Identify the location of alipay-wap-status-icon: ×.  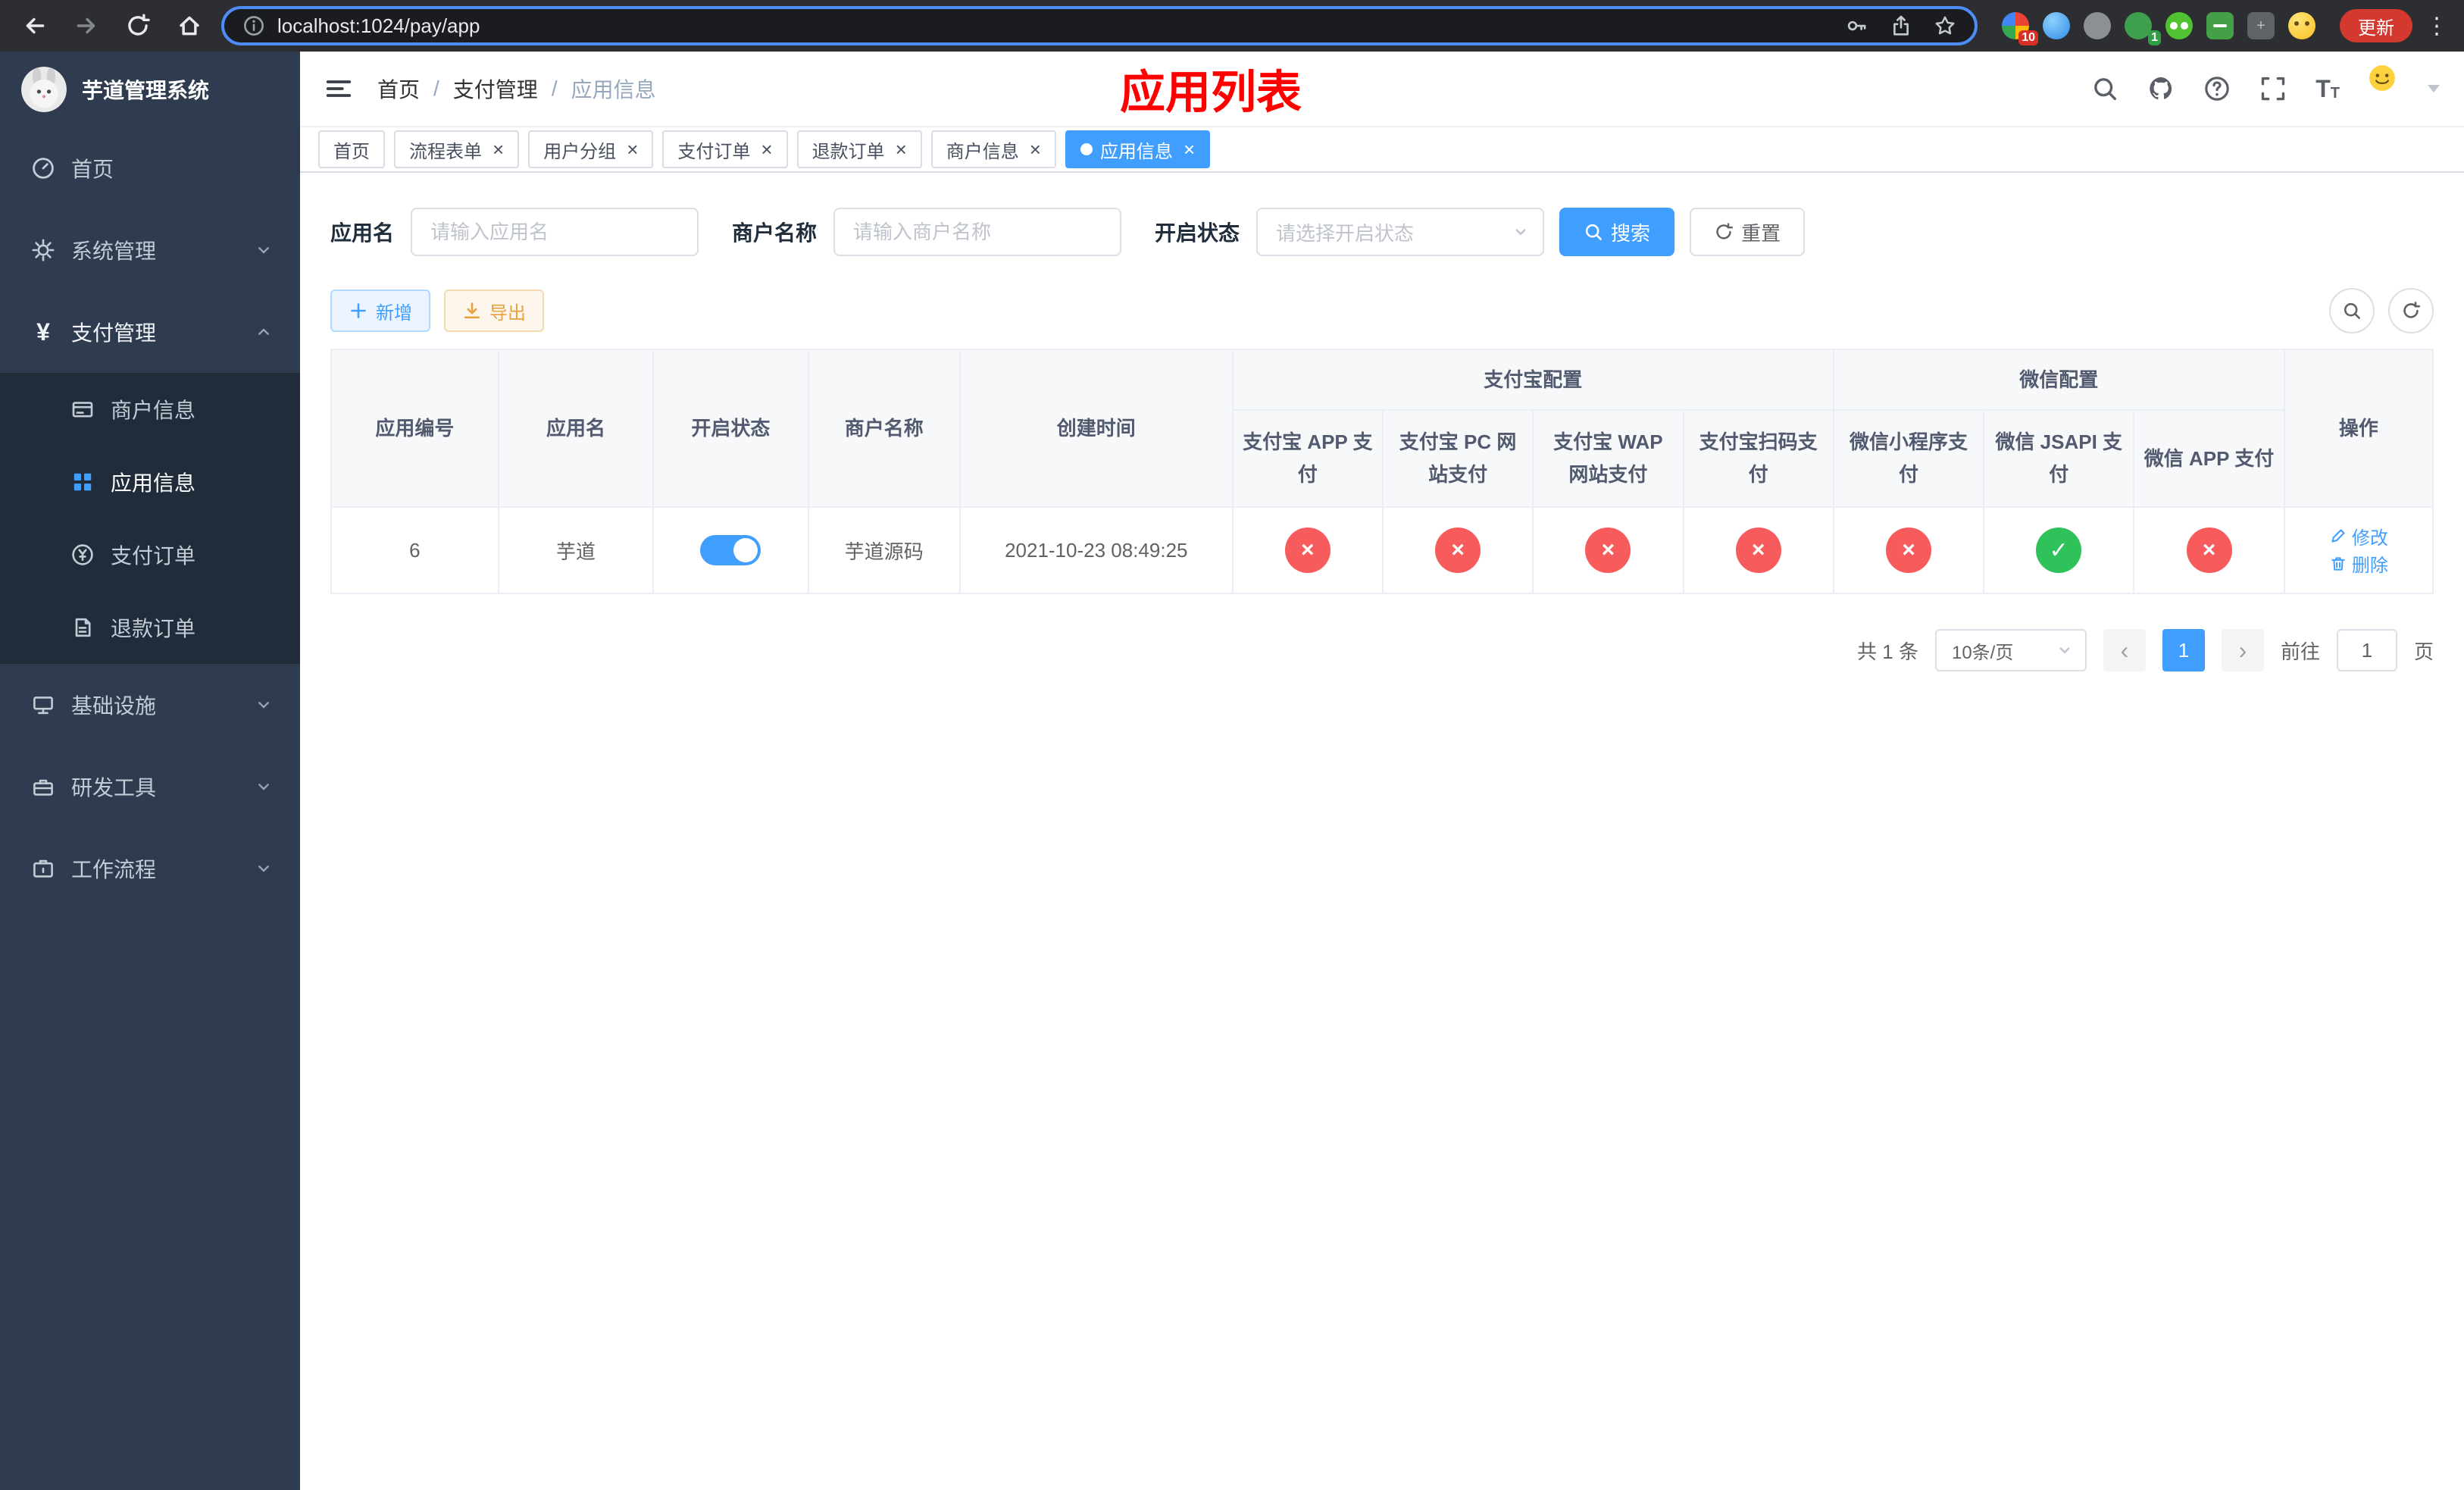
(1608, 550).